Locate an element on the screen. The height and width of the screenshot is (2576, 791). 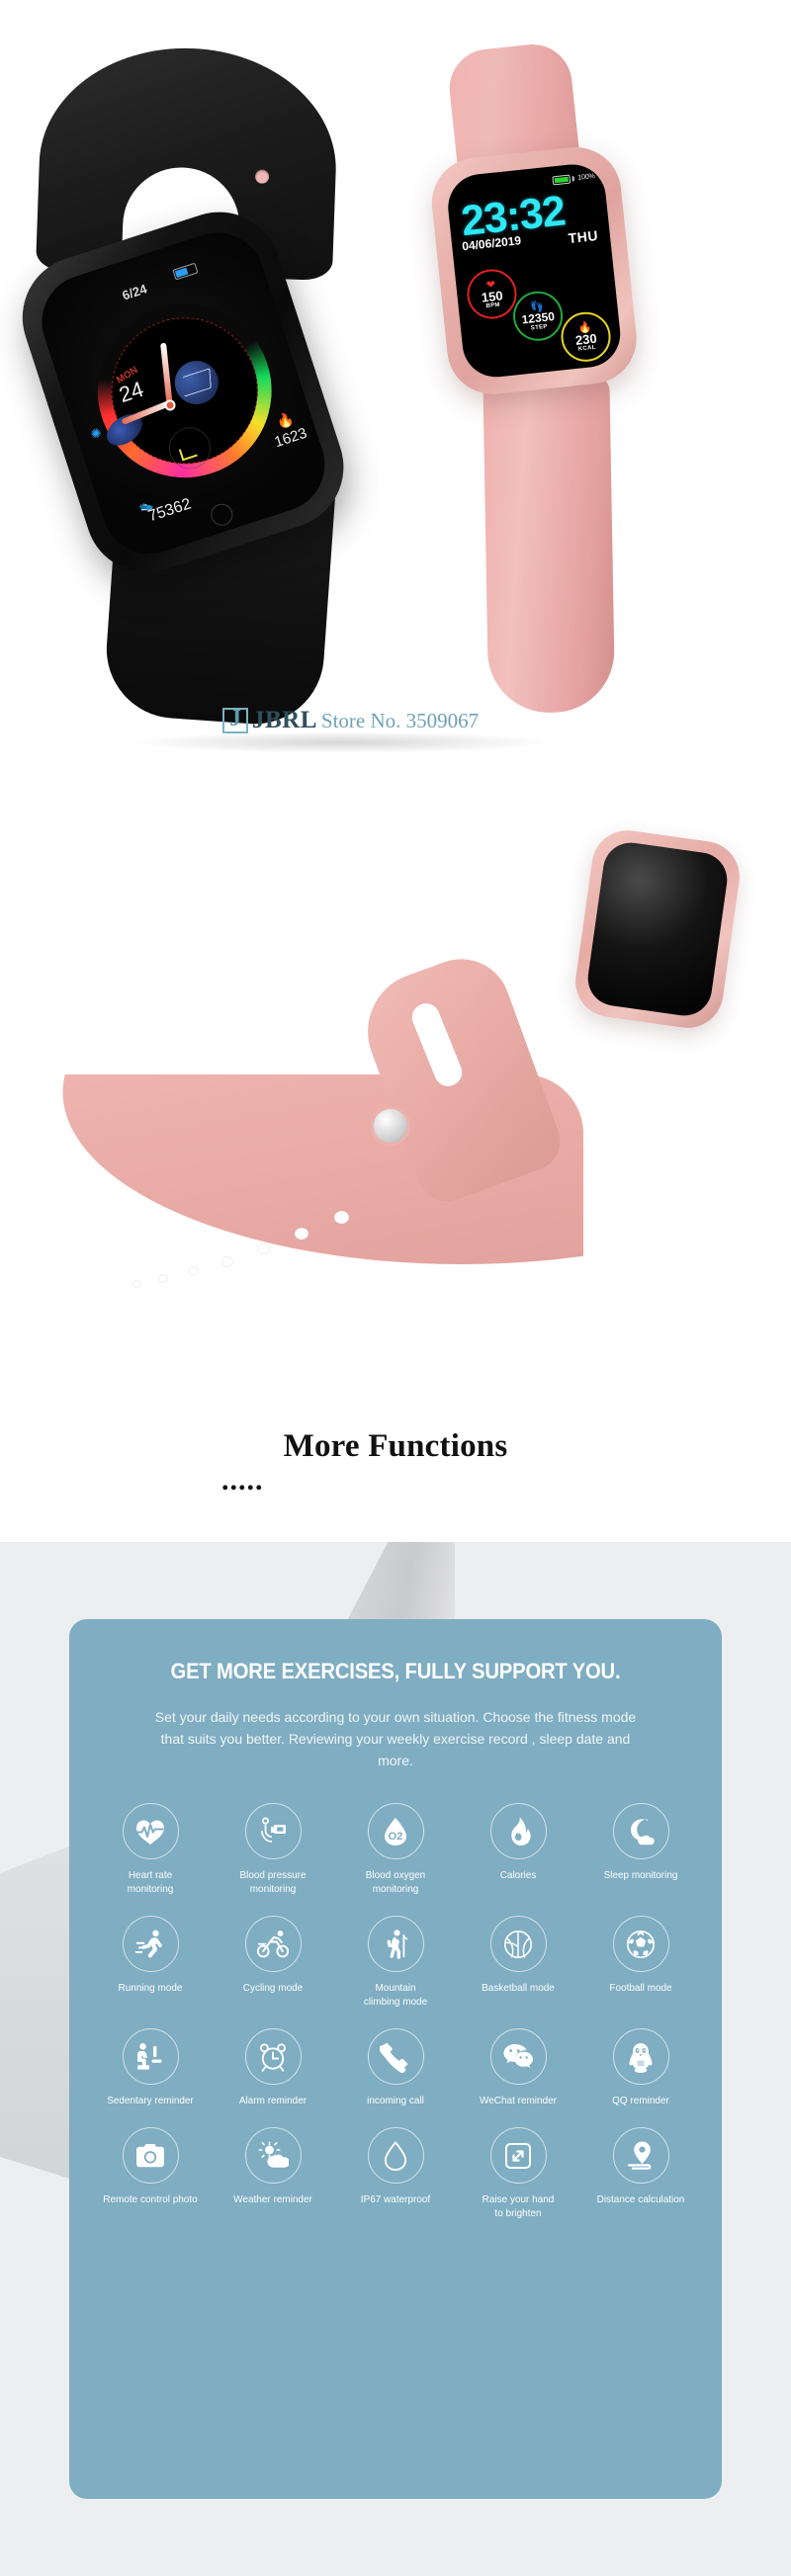
feature-label: Heart rate monitoring is located at coordinates (150, 1882).